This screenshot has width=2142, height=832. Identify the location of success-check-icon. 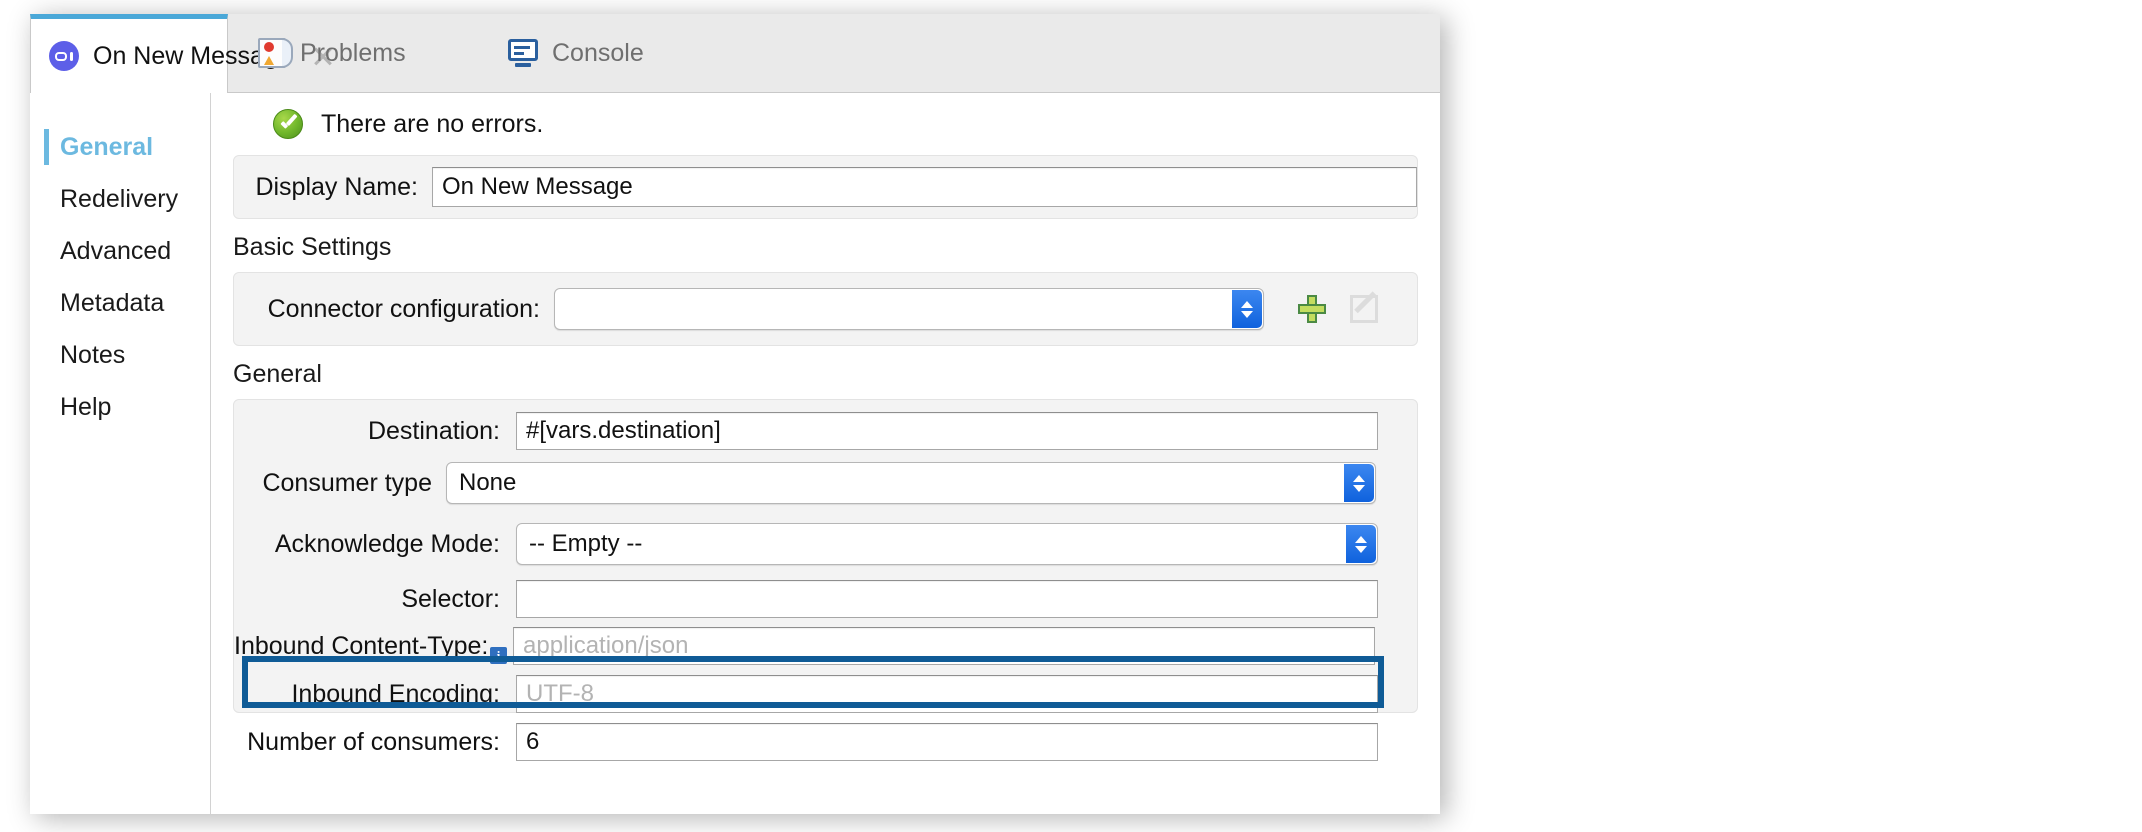
(288, 124).